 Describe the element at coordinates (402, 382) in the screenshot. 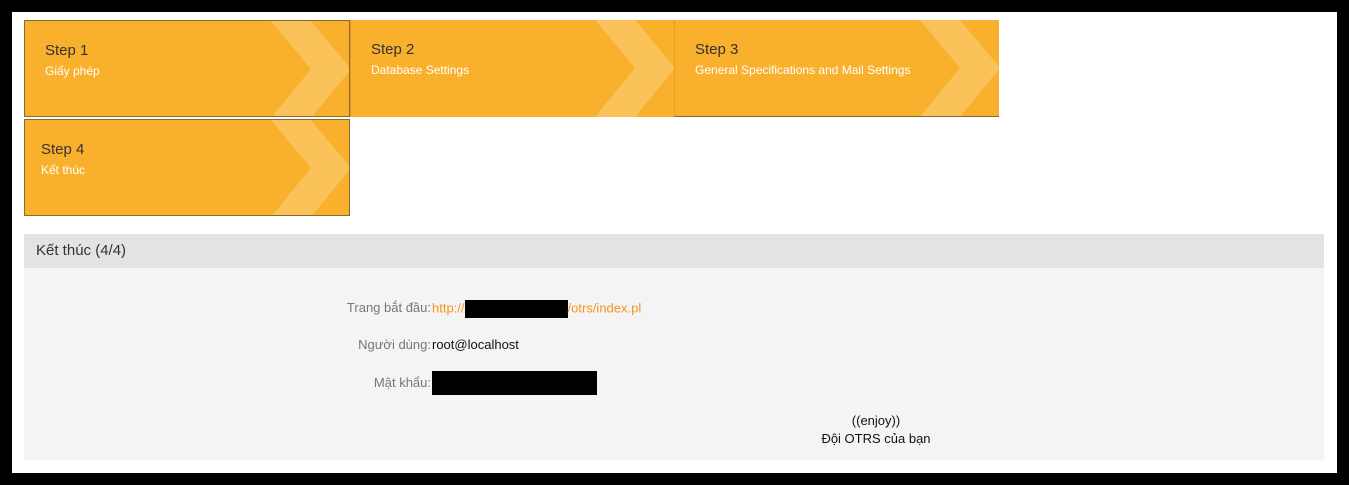

I see `password-label: Mật khẩu:` at that location.